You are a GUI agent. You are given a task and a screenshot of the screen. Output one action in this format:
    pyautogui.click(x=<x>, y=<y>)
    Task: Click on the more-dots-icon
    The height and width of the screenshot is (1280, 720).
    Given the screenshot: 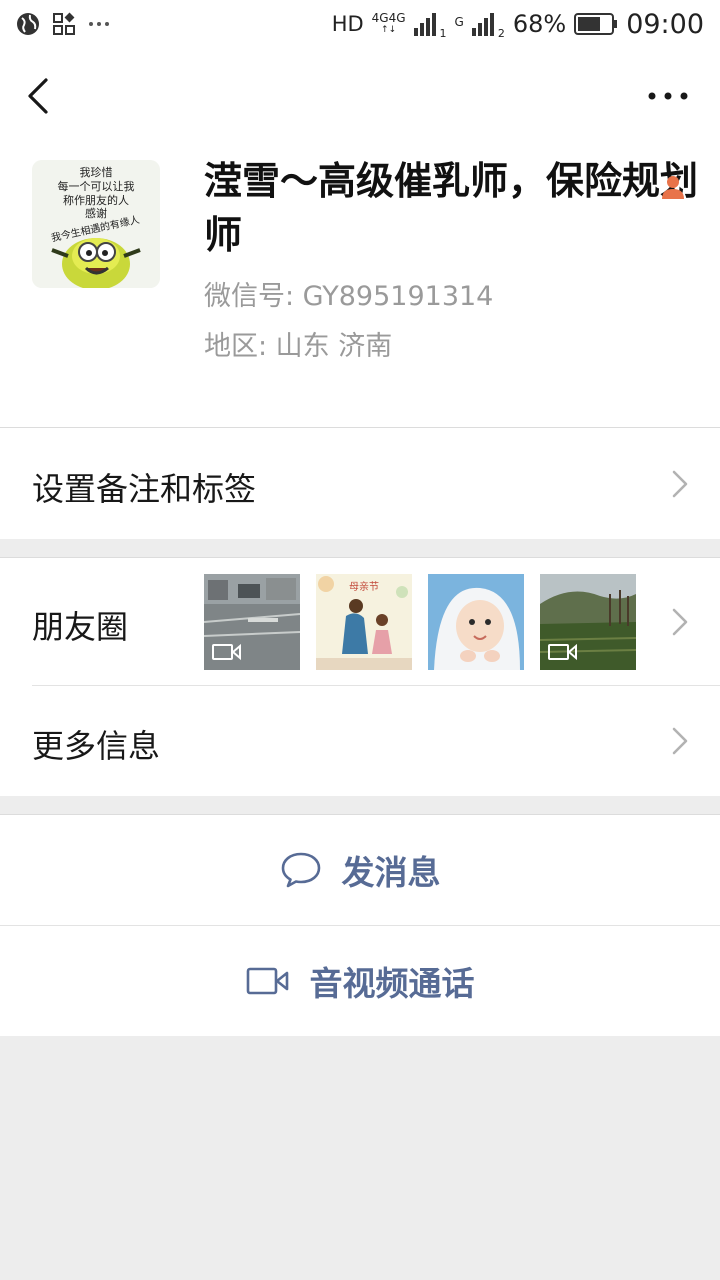 What is the action you would take?
    pyautogui.click(x=668, y=96)
    